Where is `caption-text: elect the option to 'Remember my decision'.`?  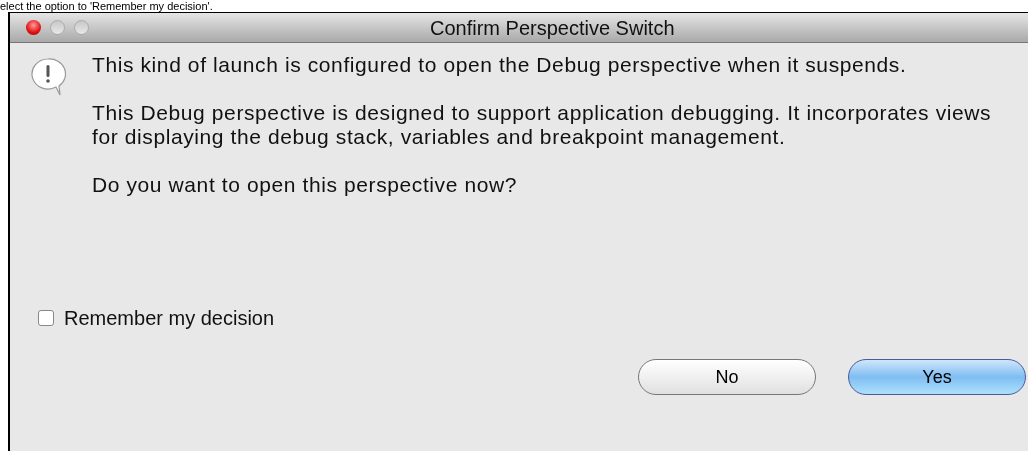
caption-text: elect the option to 'Remember my decision'. is located at coordinates (106, 6).